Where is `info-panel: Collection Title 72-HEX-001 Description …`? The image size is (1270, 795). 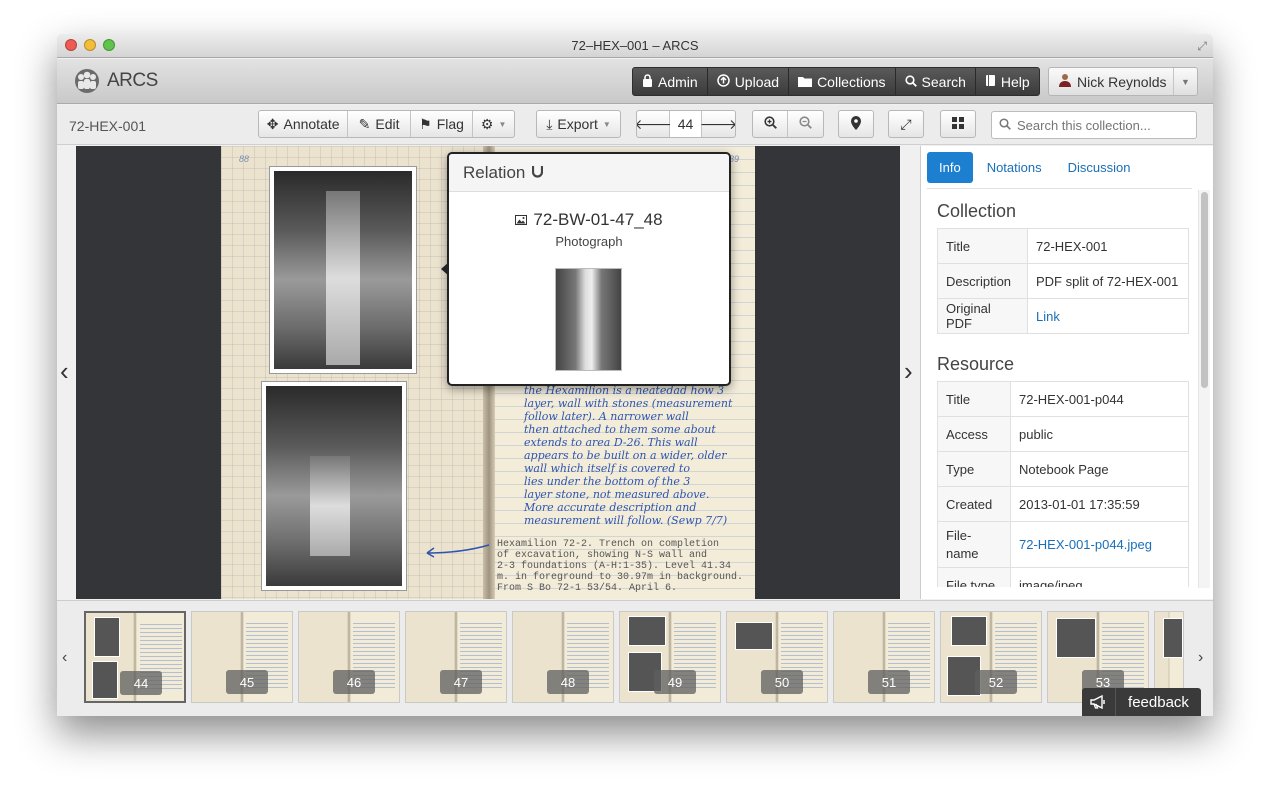 info-panel: Collection Title 72-HEX-001 Description … is located at coordinates (1064, 388).